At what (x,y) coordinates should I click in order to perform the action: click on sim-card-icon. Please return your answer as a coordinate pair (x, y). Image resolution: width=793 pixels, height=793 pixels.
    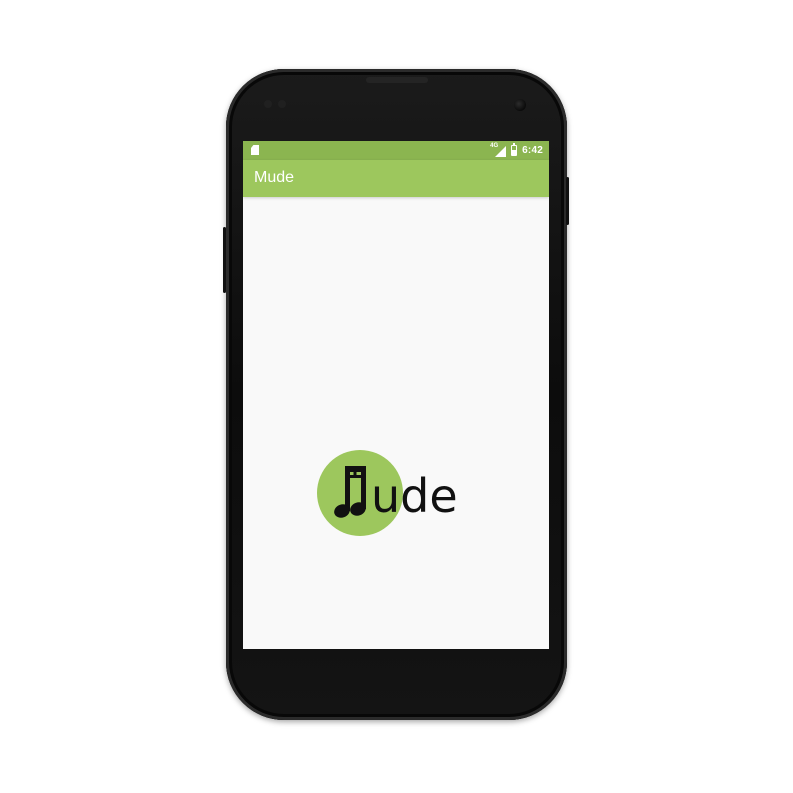
    Looking at the image, I should click on (255, 150).